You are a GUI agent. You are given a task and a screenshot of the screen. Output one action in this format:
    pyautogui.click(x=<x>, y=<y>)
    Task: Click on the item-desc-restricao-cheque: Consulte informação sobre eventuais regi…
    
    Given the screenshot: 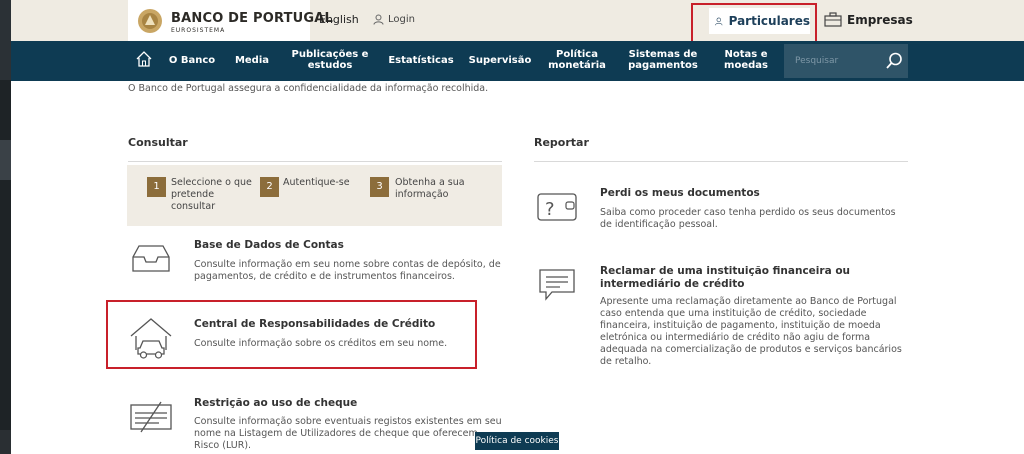 What is the action you would take?
    pyautogui.click(x=348, y=433)
    